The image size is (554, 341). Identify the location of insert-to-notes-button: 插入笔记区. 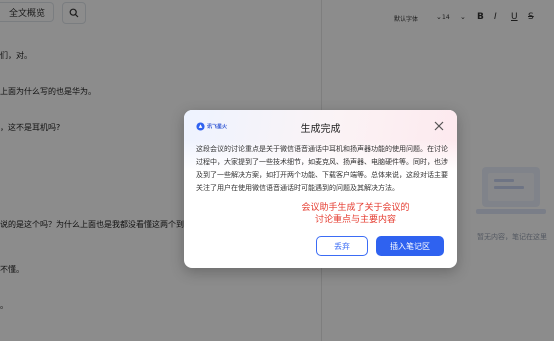
(410, 246).